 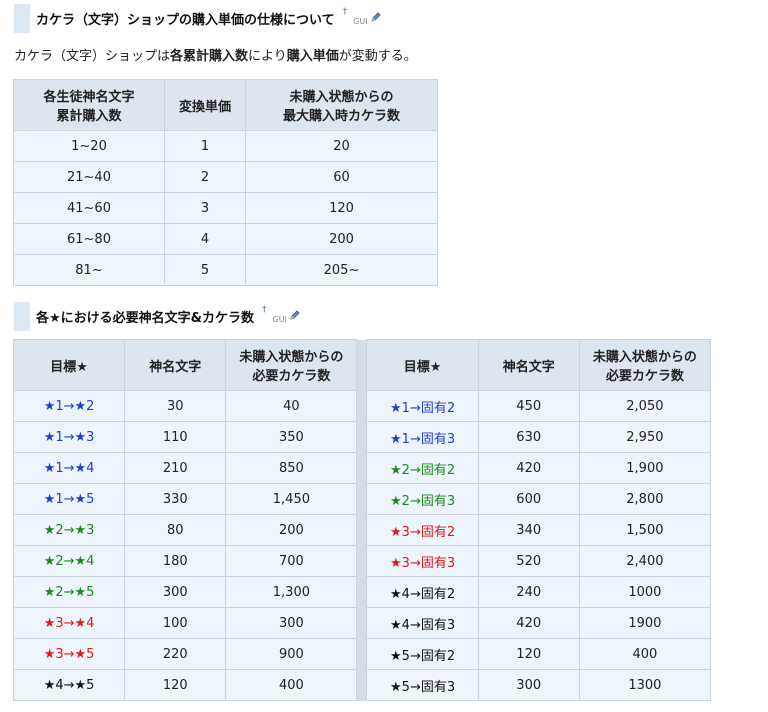 What do you see at coordinates (280, 319) in the screenshot?
I see `section2-gui-edit-link: GUI` at bounding box center [280, 319].